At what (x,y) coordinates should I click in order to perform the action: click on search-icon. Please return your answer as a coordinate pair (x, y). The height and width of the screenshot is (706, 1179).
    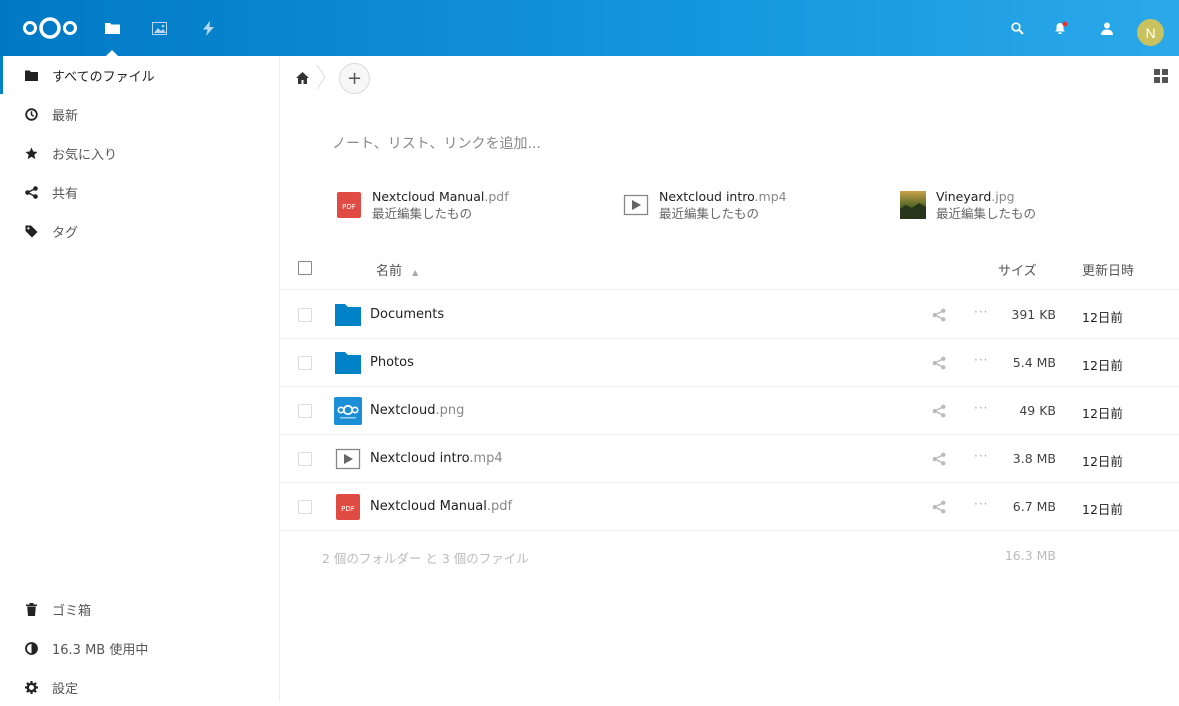
    Looking at the image, I should click on (1017, 28).